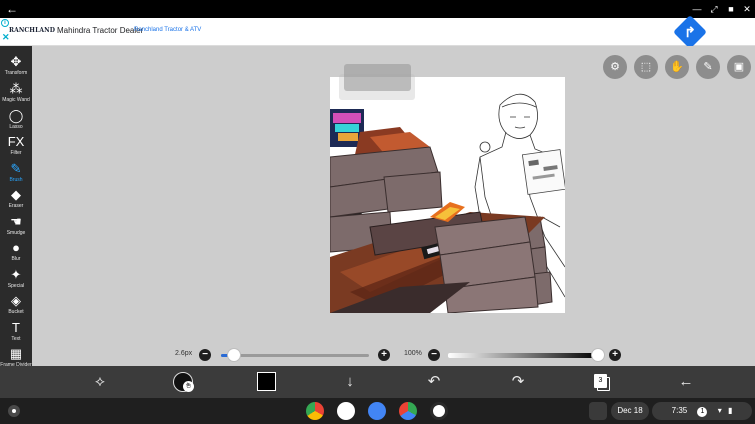 The height and width of the screenshot is (424, 755). I want to click on brush-sliders: 2.6px − + 100% − +, so click(377, 355).